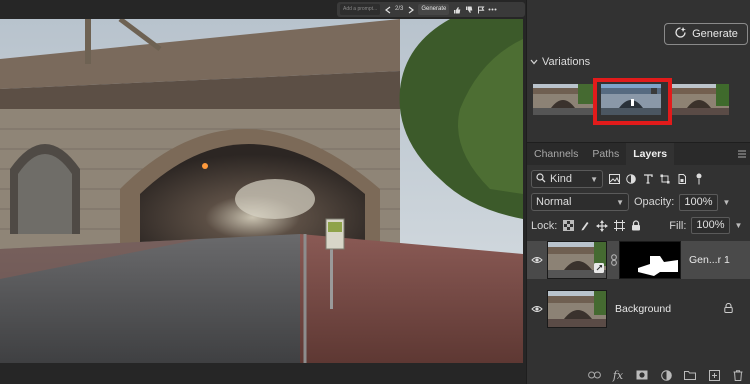  Describe the element at coordinates (710, 225) in the screenshot. I see `fill-field: 100%` at that location.